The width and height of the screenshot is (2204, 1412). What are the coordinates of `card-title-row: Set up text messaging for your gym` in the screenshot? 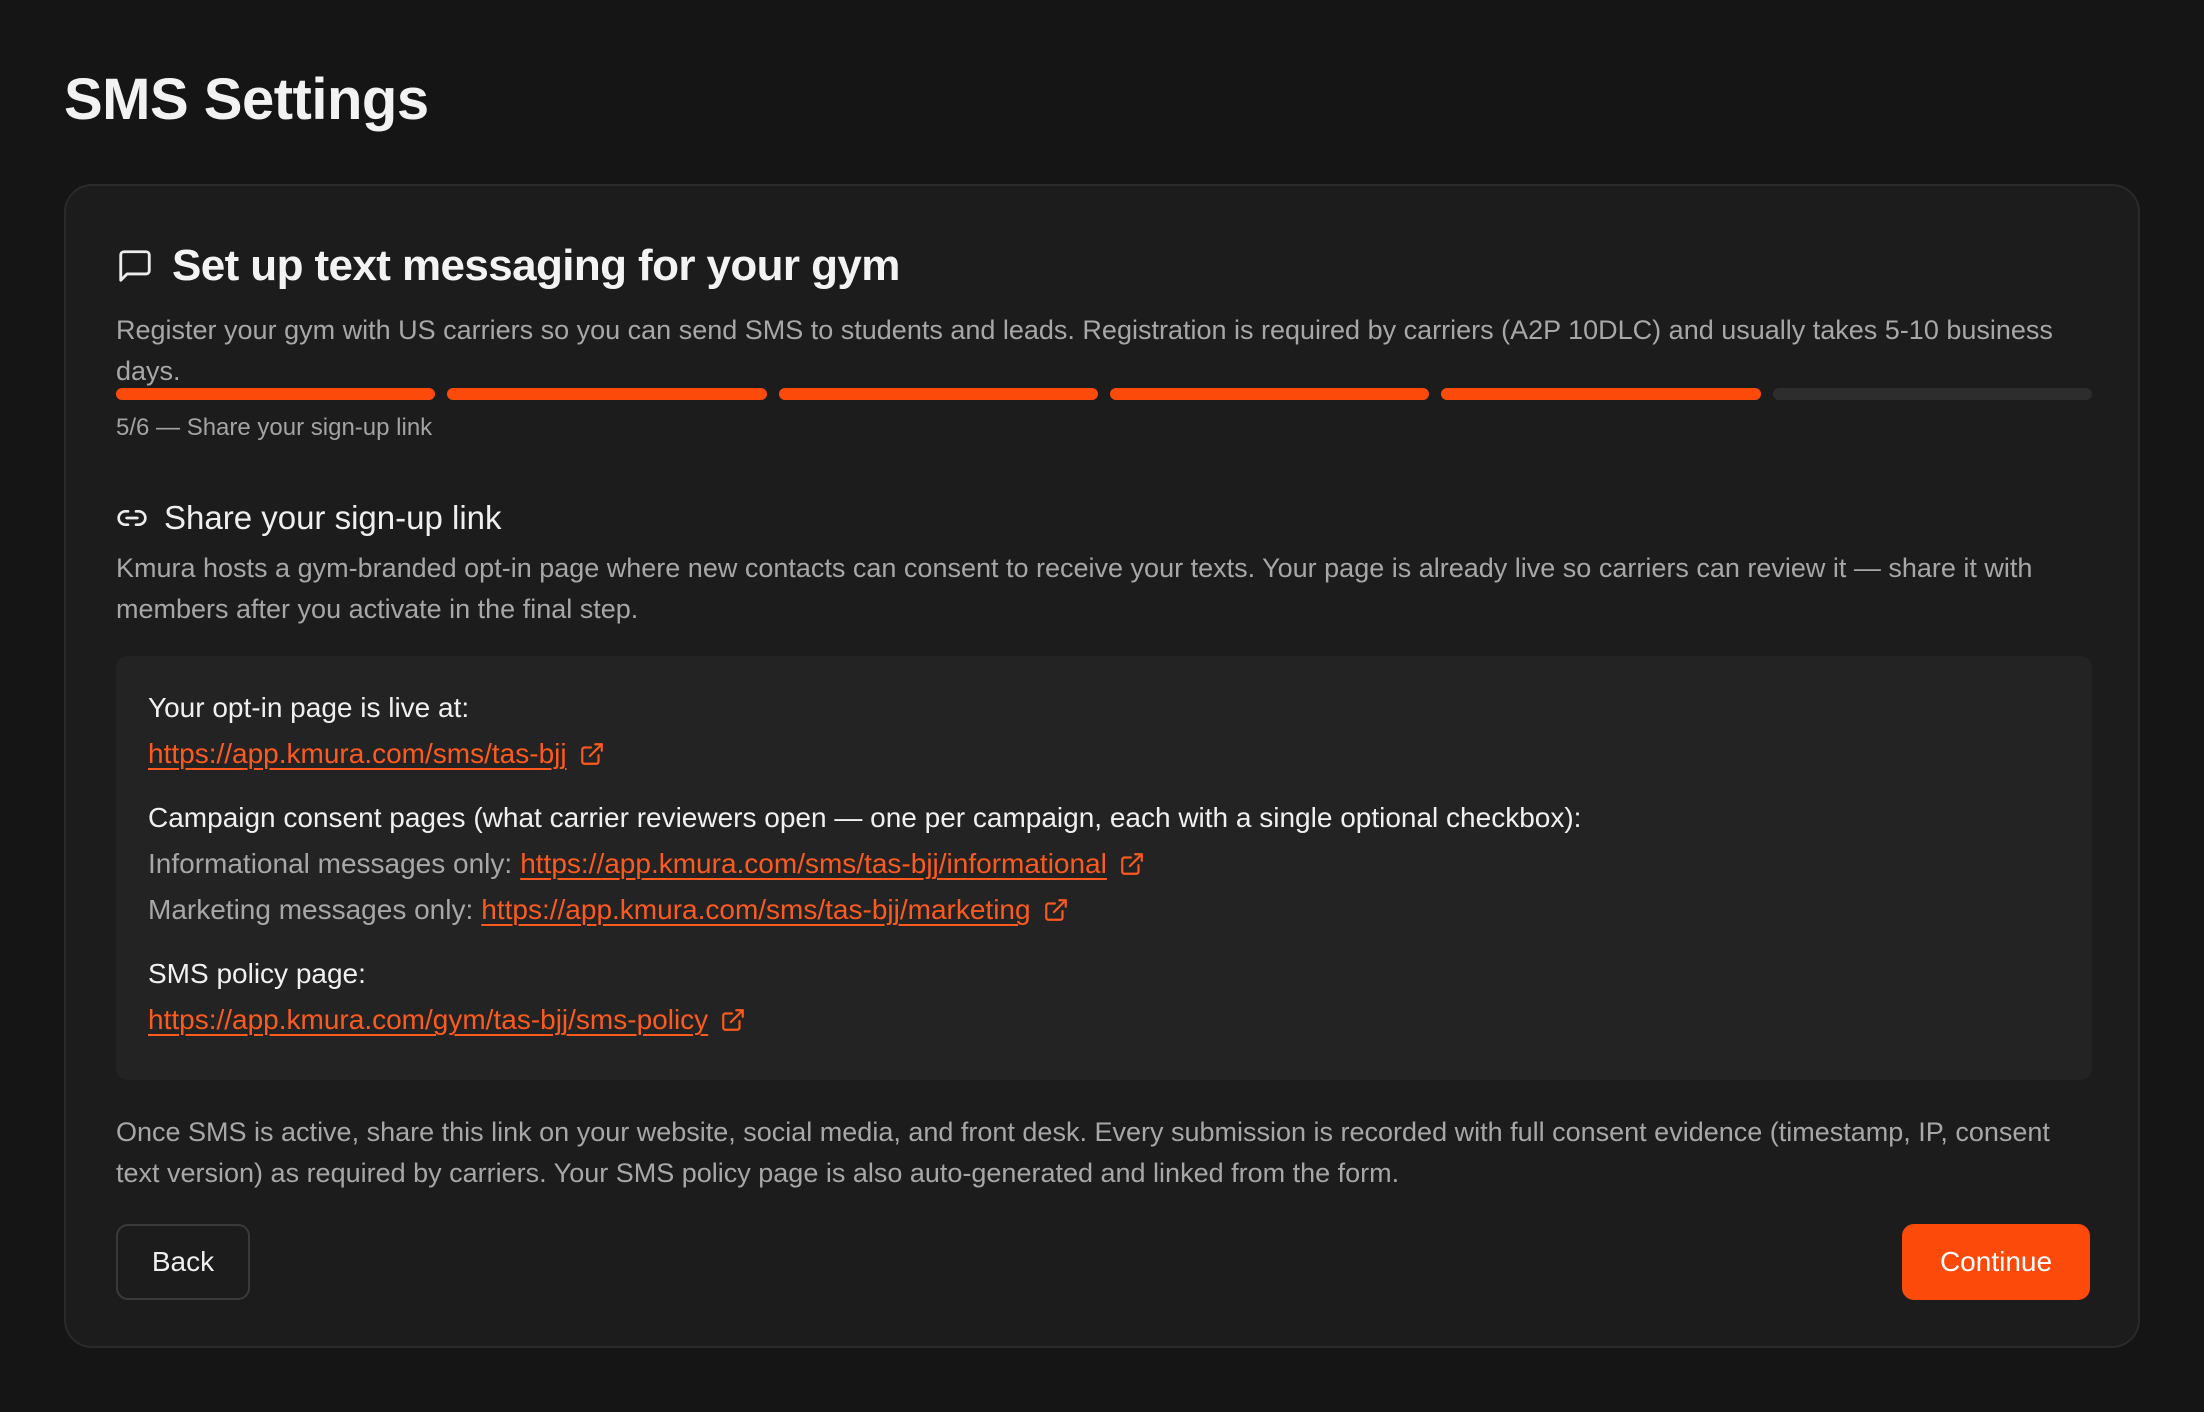 It's located at (1104, 266).